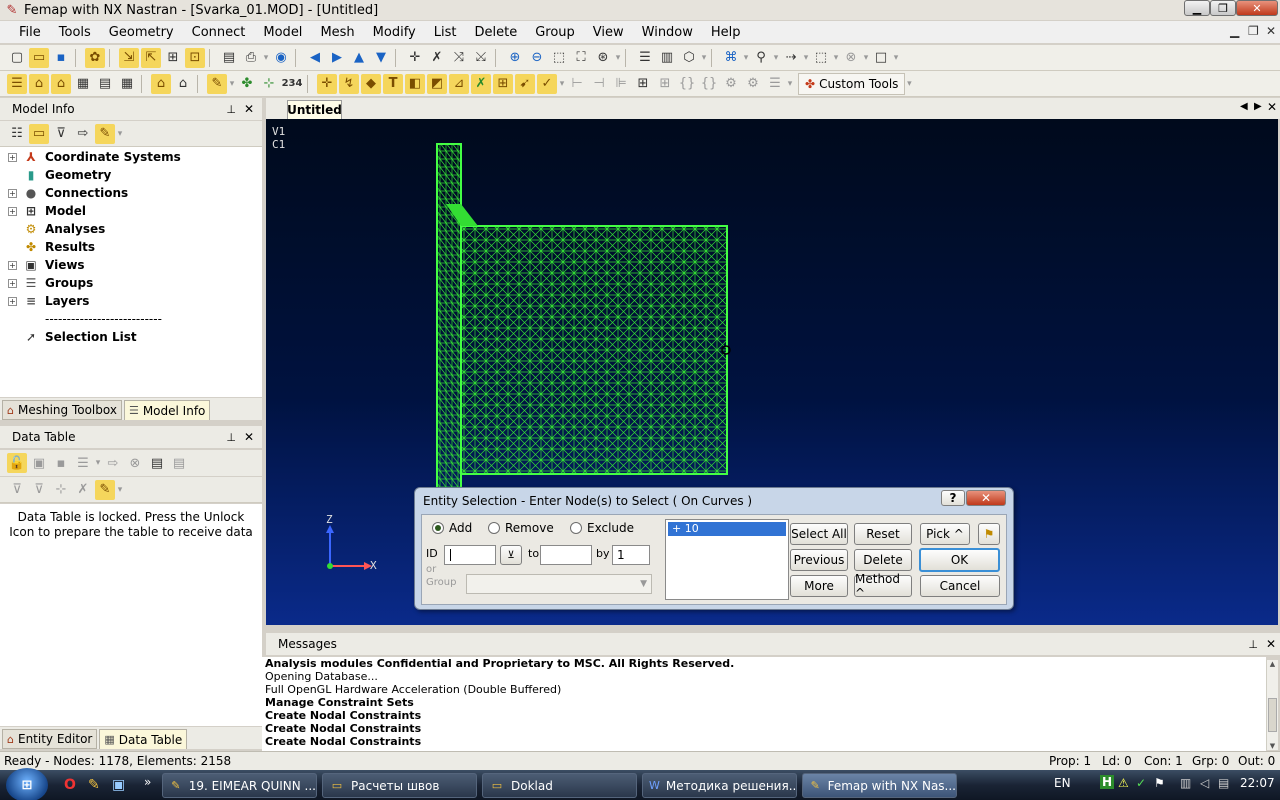  What do you see at coordinates (95, 57) in the screenshot?
I see `model-data-icon: ✿` at bounding box center [95, 57].